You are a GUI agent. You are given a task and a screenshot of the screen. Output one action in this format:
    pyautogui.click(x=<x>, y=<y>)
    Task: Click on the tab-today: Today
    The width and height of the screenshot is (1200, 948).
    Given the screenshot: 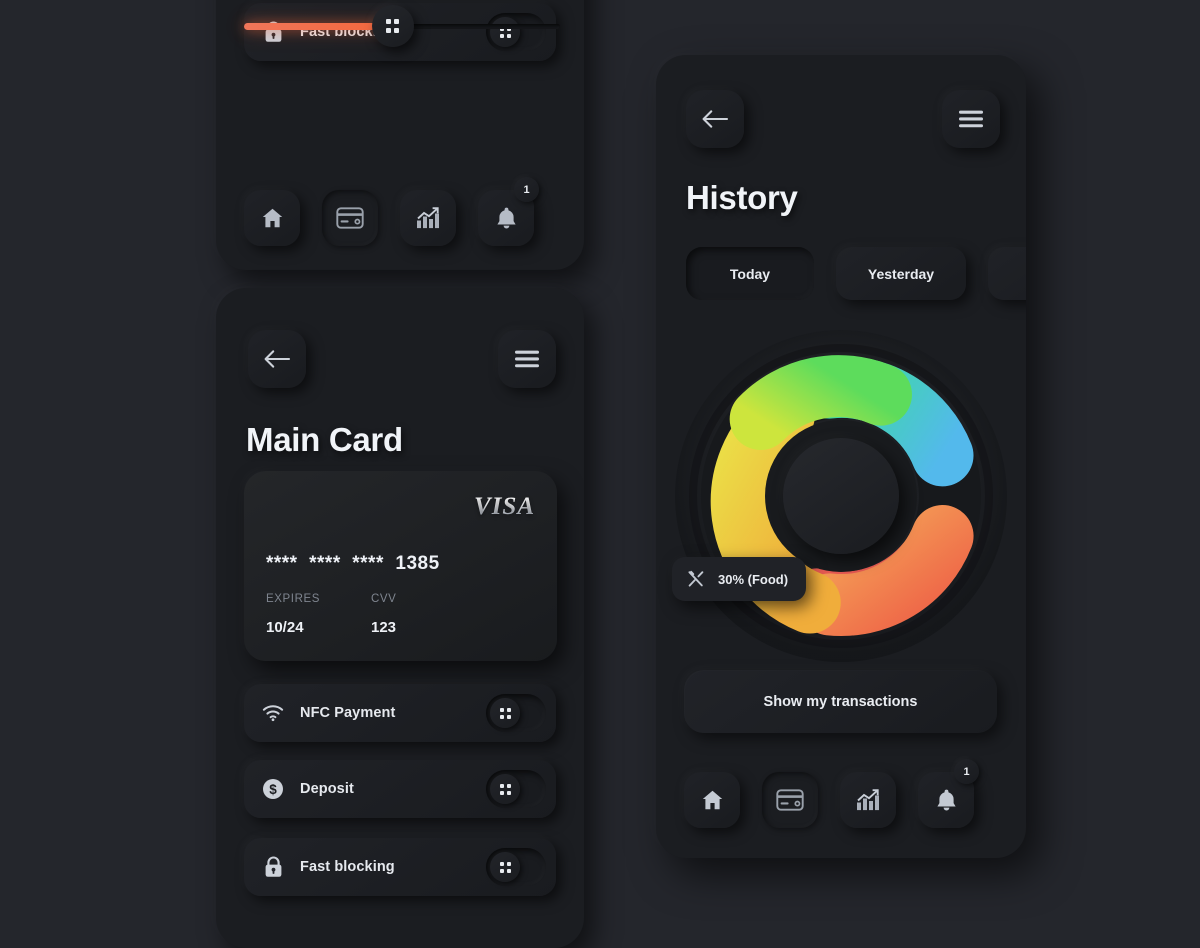 What is the action you would take?
    pyautogui.click(x=750, y=273)
    